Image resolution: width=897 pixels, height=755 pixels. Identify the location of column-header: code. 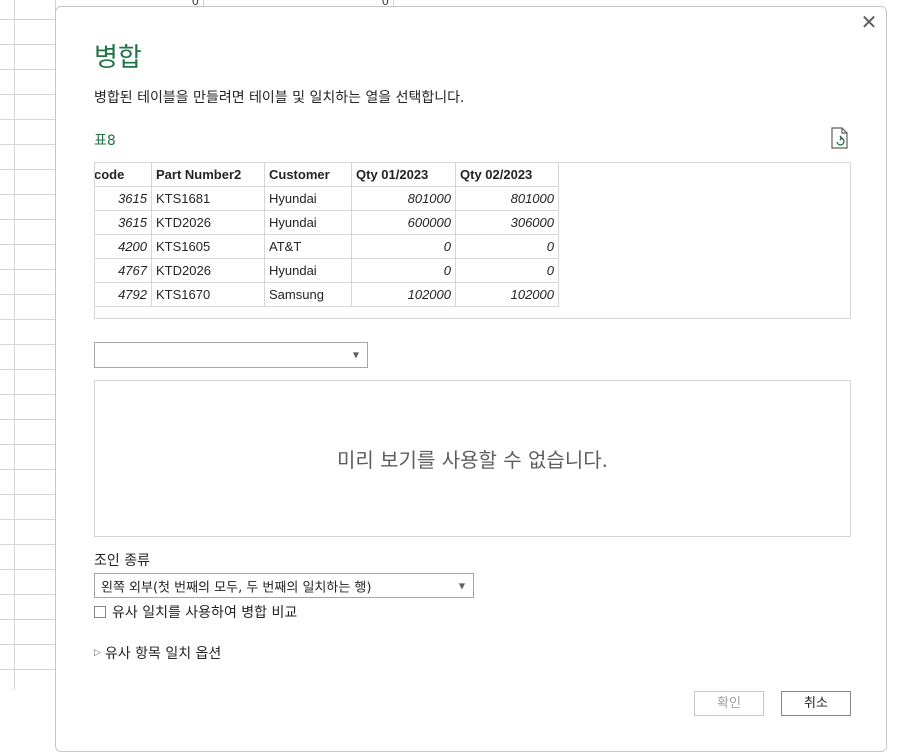
(123, 175).